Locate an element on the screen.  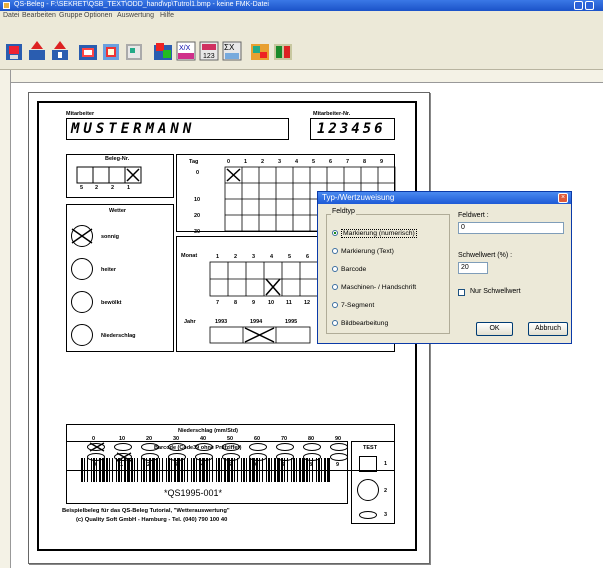
wetter-label: Wetter is located at coordinates (118, 211).